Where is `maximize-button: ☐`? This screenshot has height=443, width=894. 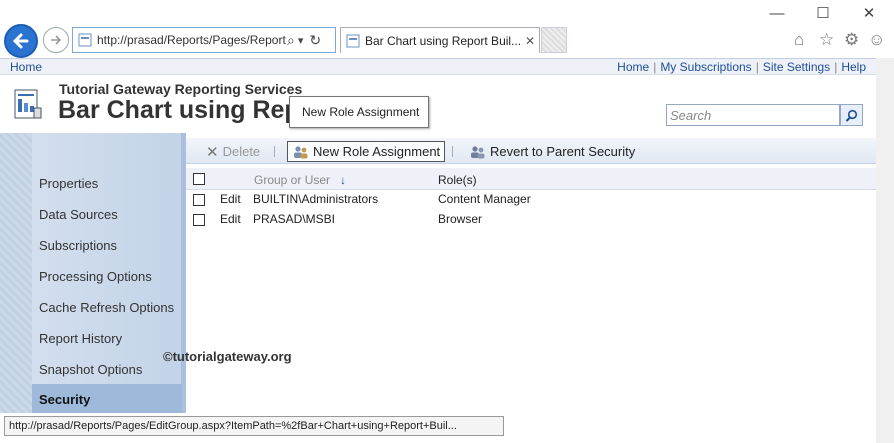 maximize-button: ☐ is located at coordinates (823, 14).